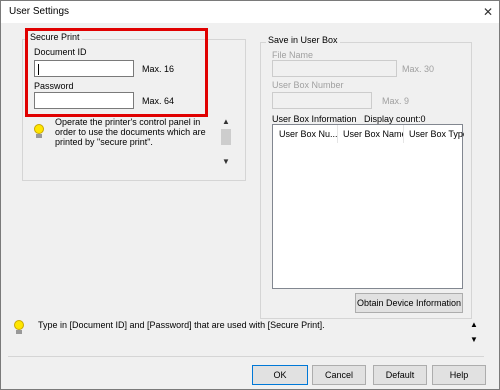  Describe the element at coordinates (418, 69) in the screenshot. I see `file-name-max: Max. 30` at that location.